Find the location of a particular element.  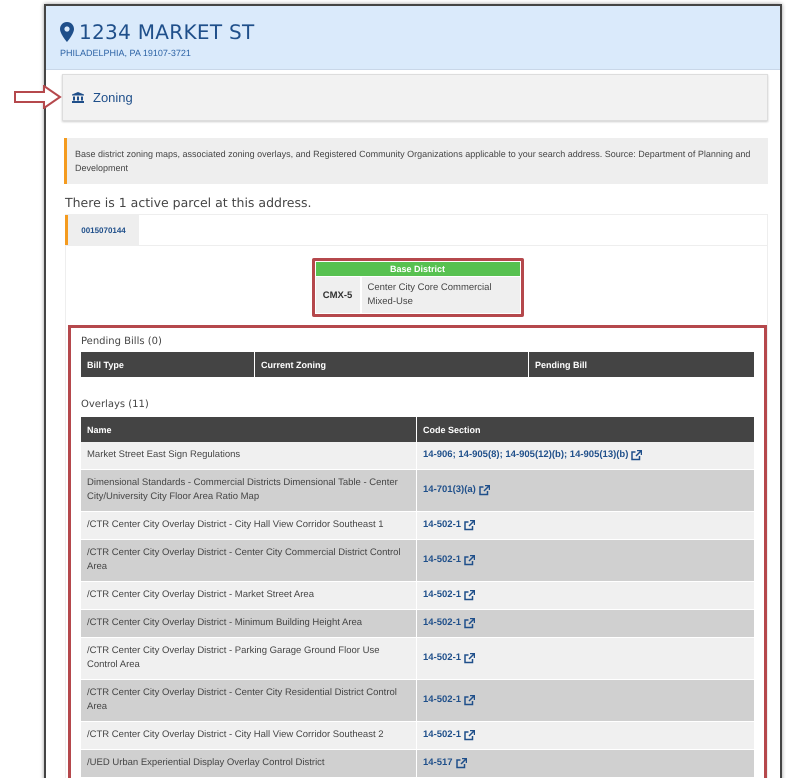

address-title: 1234 MARKET ST is located at coordinates (167, 32).